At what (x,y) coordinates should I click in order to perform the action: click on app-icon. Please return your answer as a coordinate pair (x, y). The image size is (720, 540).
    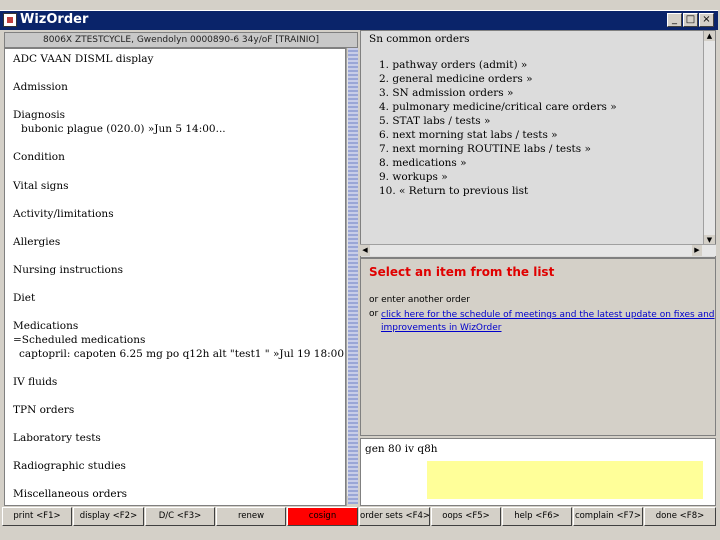
    Looking at the image, I should click on (10, 20).